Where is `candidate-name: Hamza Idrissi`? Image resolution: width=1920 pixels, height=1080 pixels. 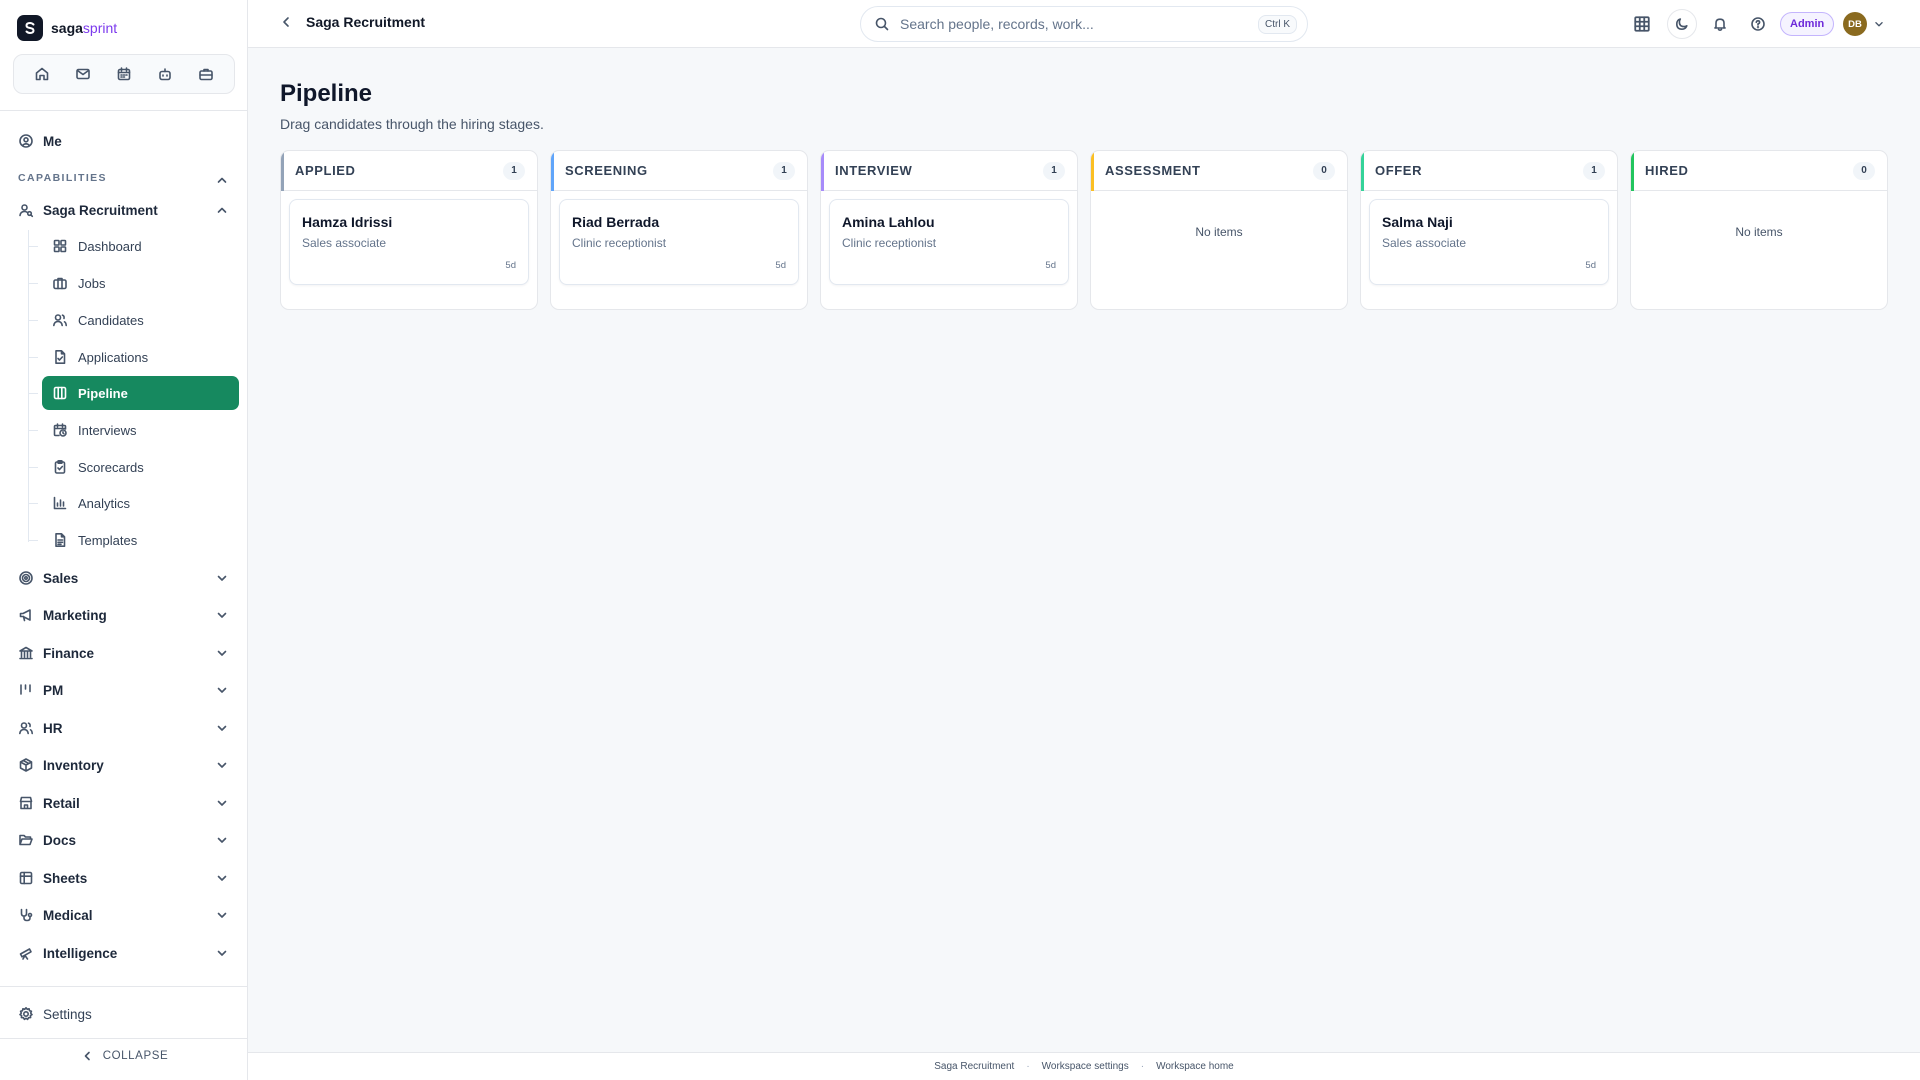
candidate-name: Hamza Idrissi is located at coordinates (347, 222).